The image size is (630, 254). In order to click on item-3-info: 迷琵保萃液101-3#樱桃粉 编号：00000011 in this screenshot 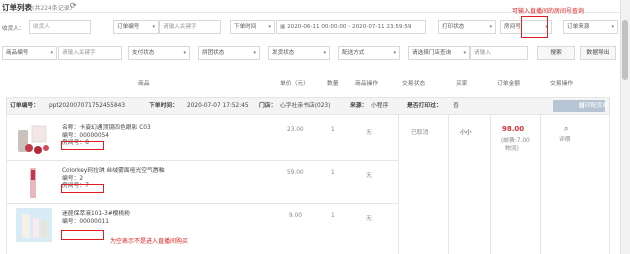, I will do `click(96, 218)`.